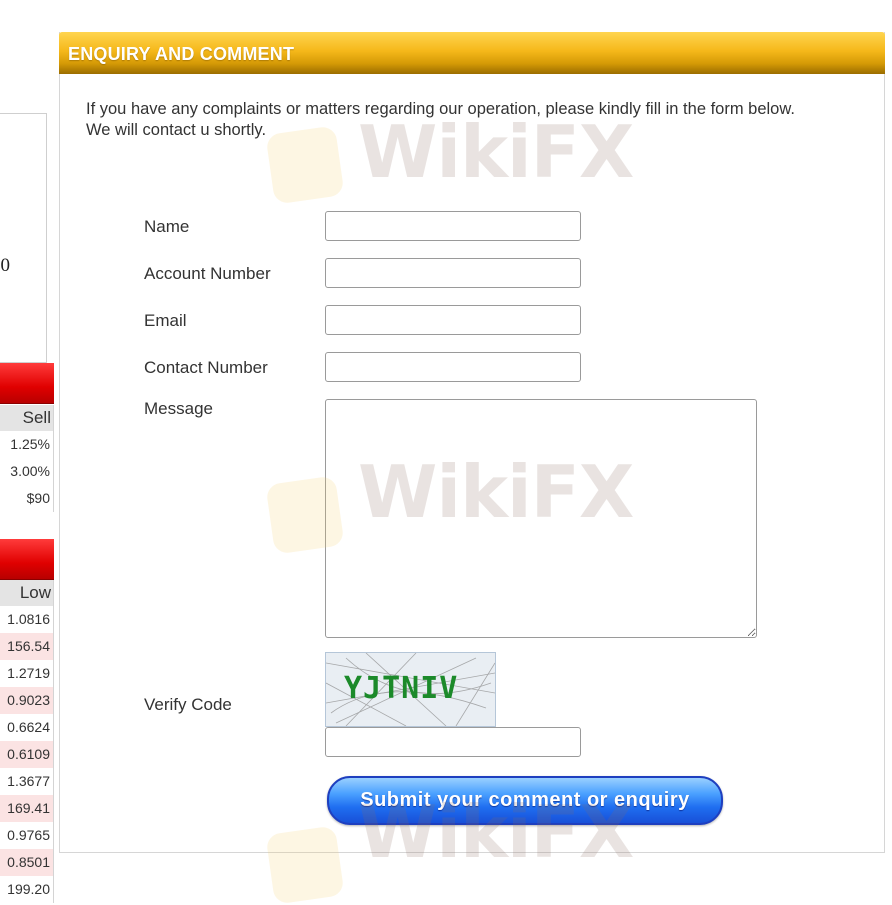 The width and height of the screenshot is (892, 905). Describe the element at coordinates (453, 226) in the screenshot. I see `name-field` at that location.